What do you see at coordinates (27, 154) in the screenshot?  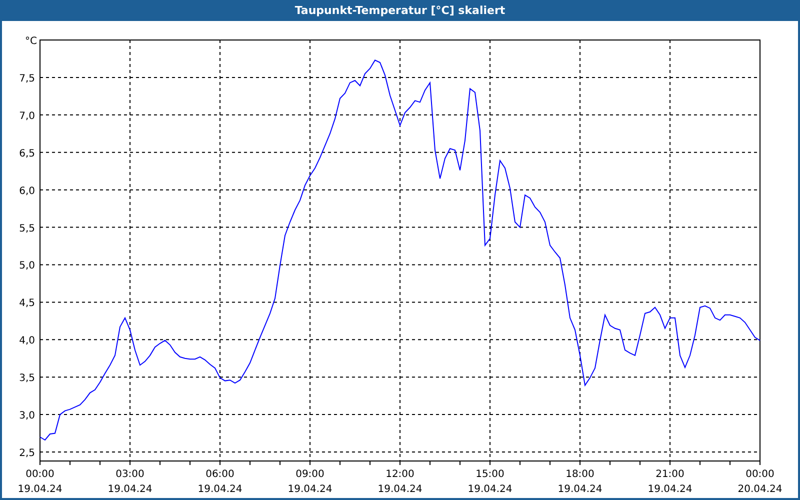 I see `y-tick-label: 6,5` at bounding box center [27, 154].